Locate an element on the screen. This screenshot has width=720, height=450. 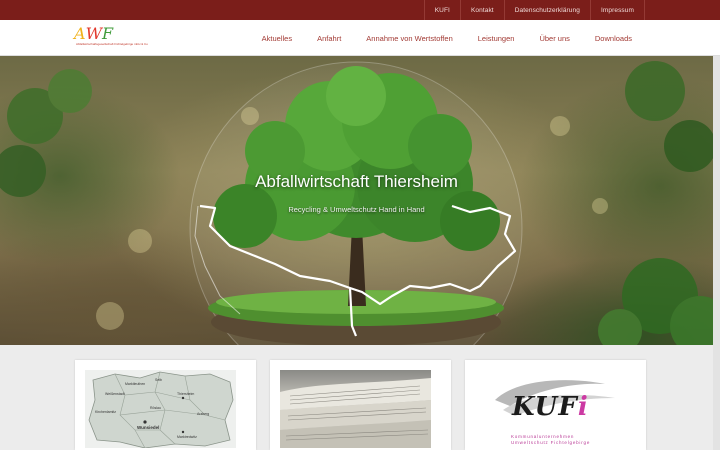
utility-link-impressum: Impressum is located at coordinates (618, 10).